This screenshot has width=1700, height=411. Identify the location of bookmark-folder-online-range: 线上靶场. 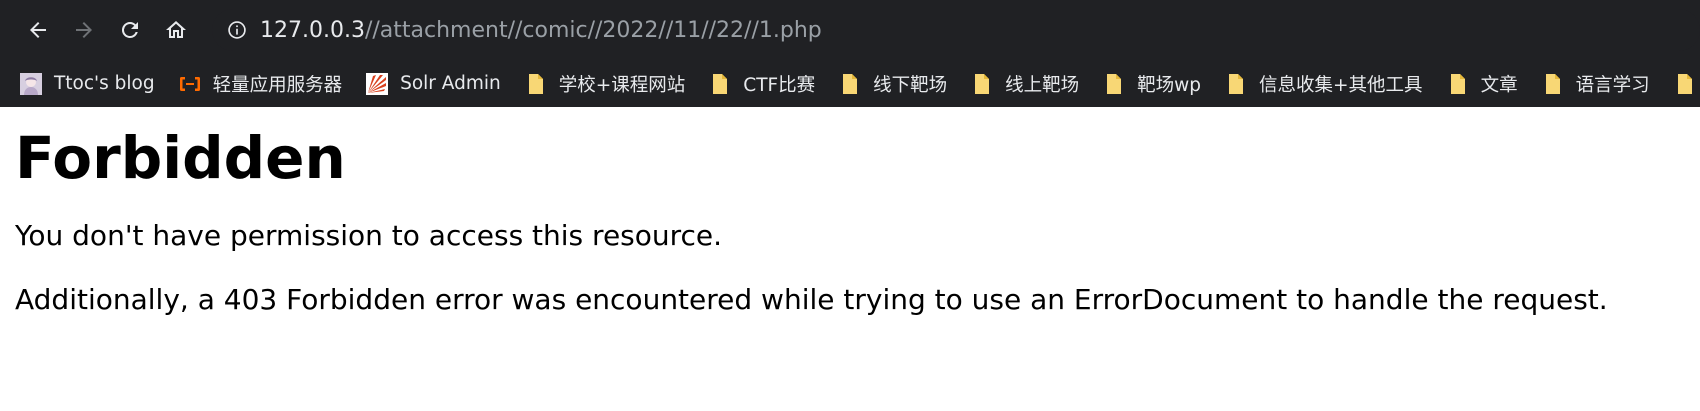
(1025, 84).